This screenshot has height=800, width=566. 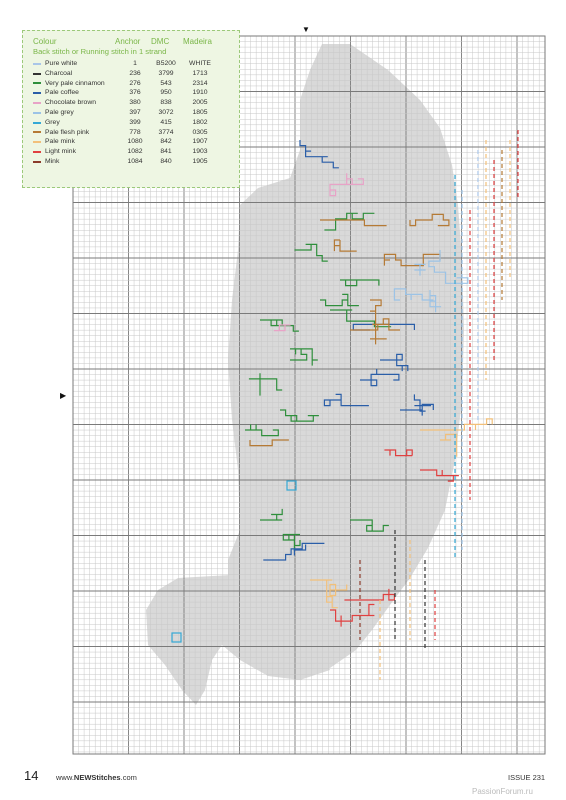 I want to click on thread-dmc: 842, so click(x=166, y=142).